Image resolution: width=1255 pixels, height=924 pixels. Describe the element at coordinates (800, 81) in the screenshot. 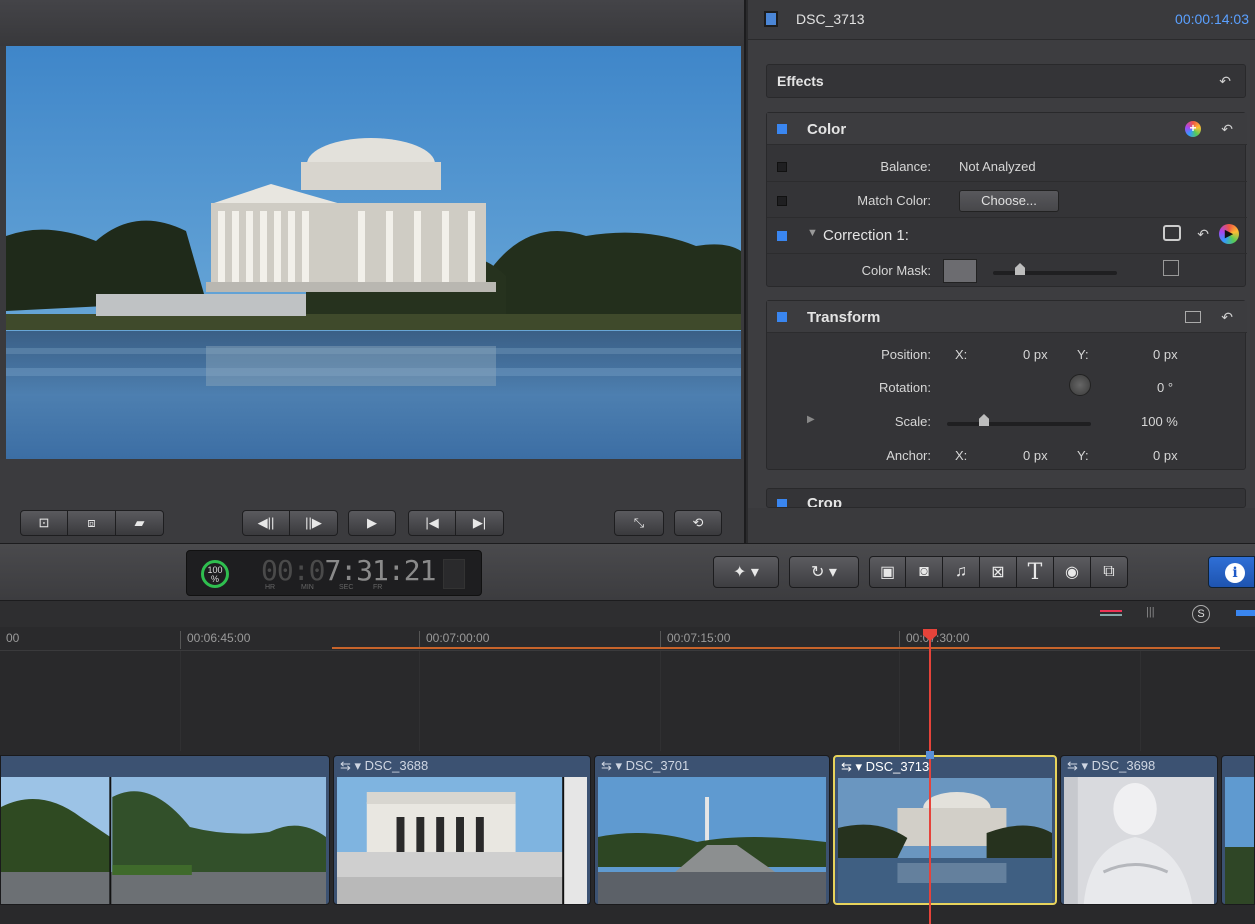

I see `effects-title: Effects` at that location.